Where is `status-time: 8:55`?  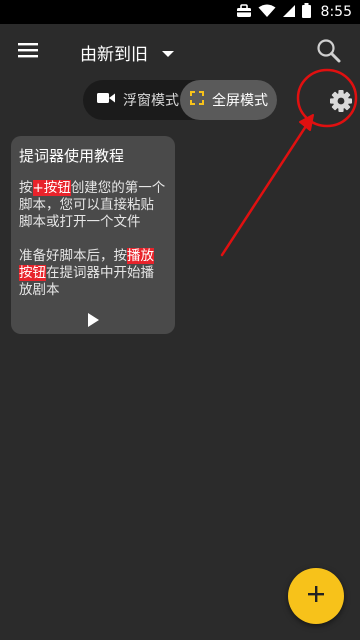 status-time: 8:55 is located at coordinates (336, 12).